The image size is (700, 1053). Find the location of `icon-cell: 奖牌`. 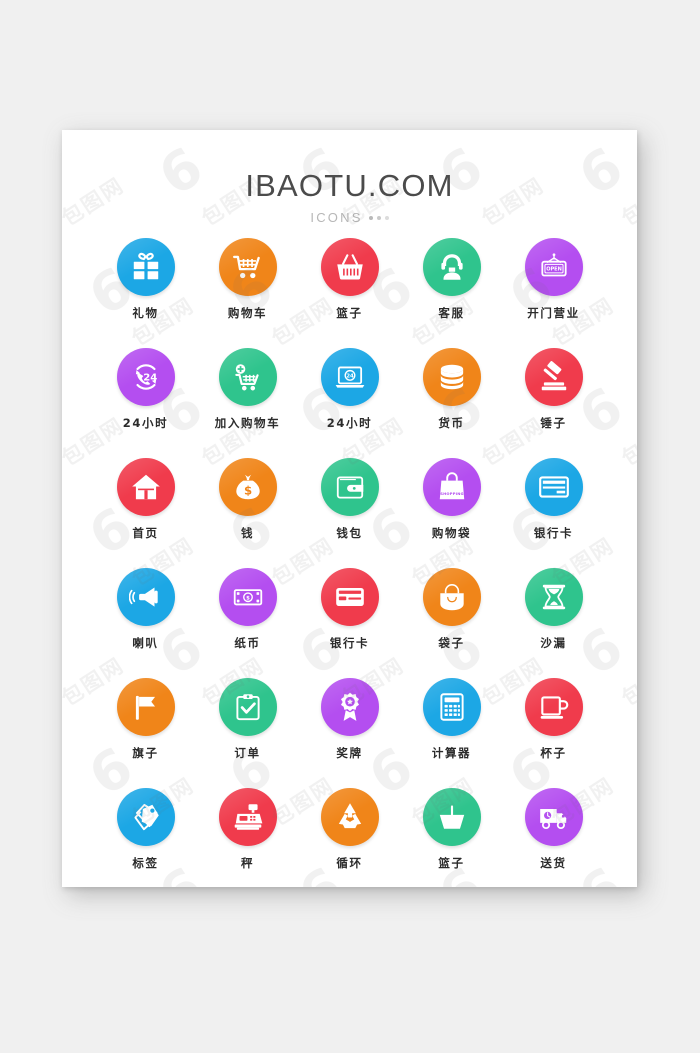

icon-cell: 奖牌 is located at coordinates (349, 733).